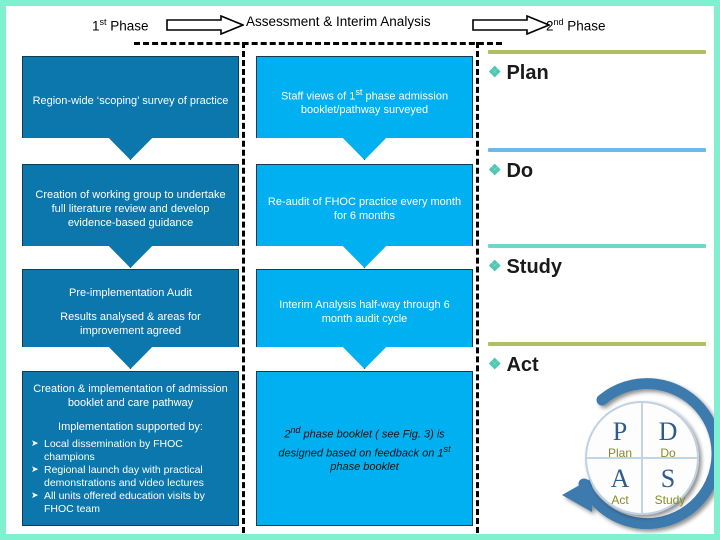 The image size is (720, 540). What do you see at coordinates (620, 431) in the screenshot?
I see `pdsa-letter-p: P` at bounding box center [620, 431].